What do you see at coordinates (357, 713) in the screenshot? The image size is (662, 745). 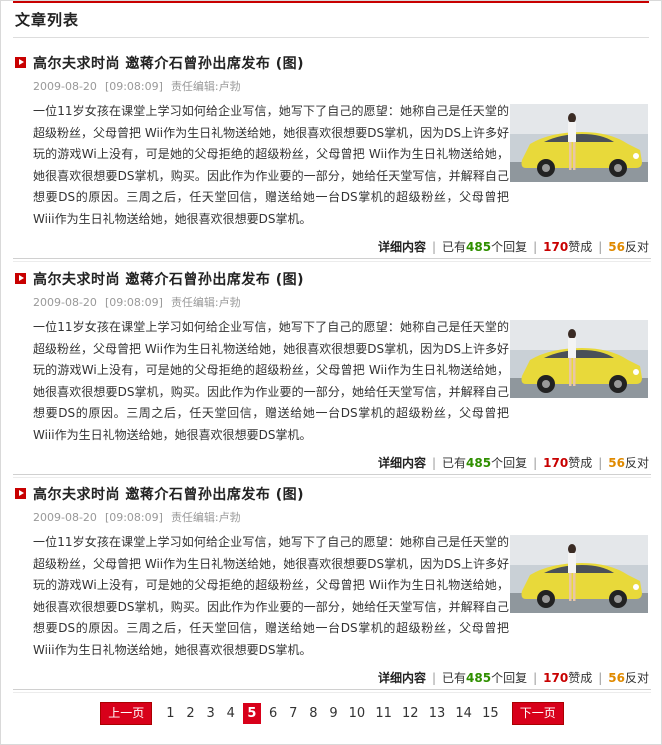 I see `page-link: 10` at bounding box center [357, 713].